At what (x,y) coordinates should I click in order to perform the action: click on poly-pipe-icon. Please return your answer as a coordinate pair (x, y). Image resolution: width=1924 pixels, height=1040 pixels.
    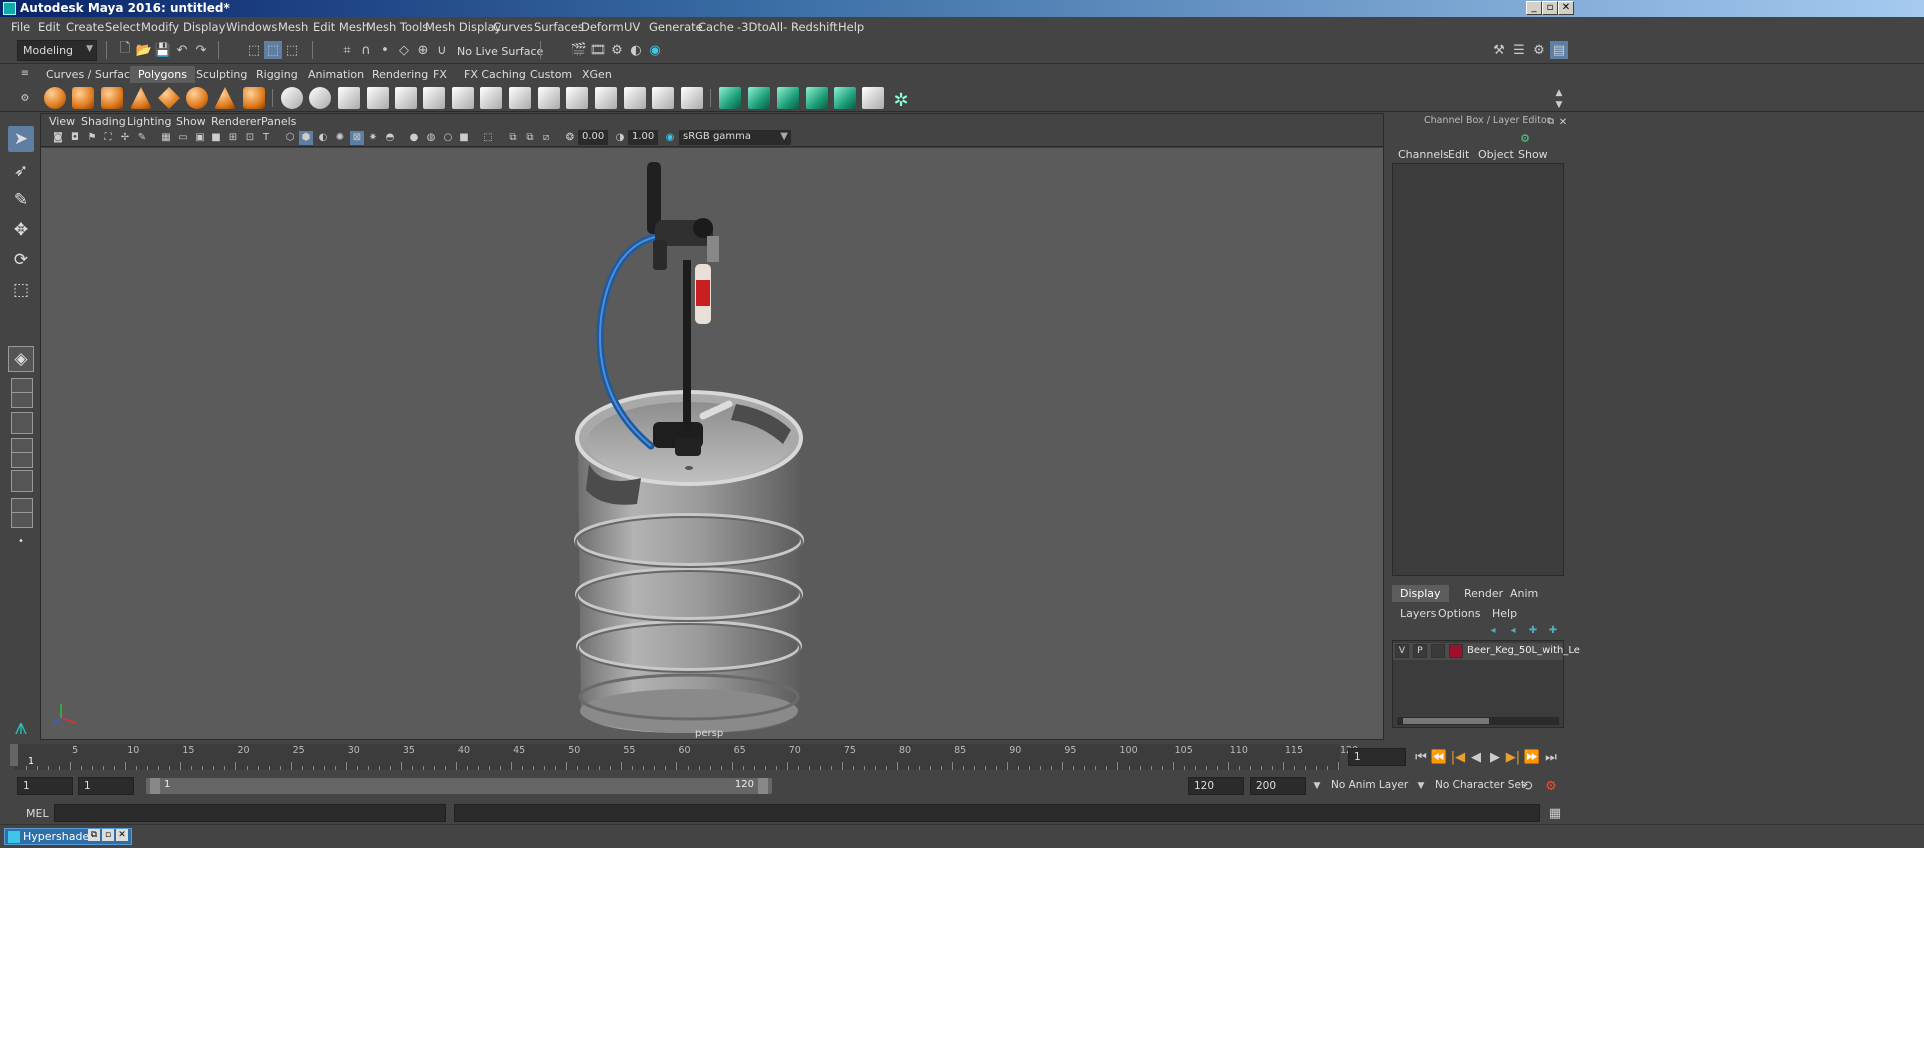
    Looking at the image, I should click on (254, 98).